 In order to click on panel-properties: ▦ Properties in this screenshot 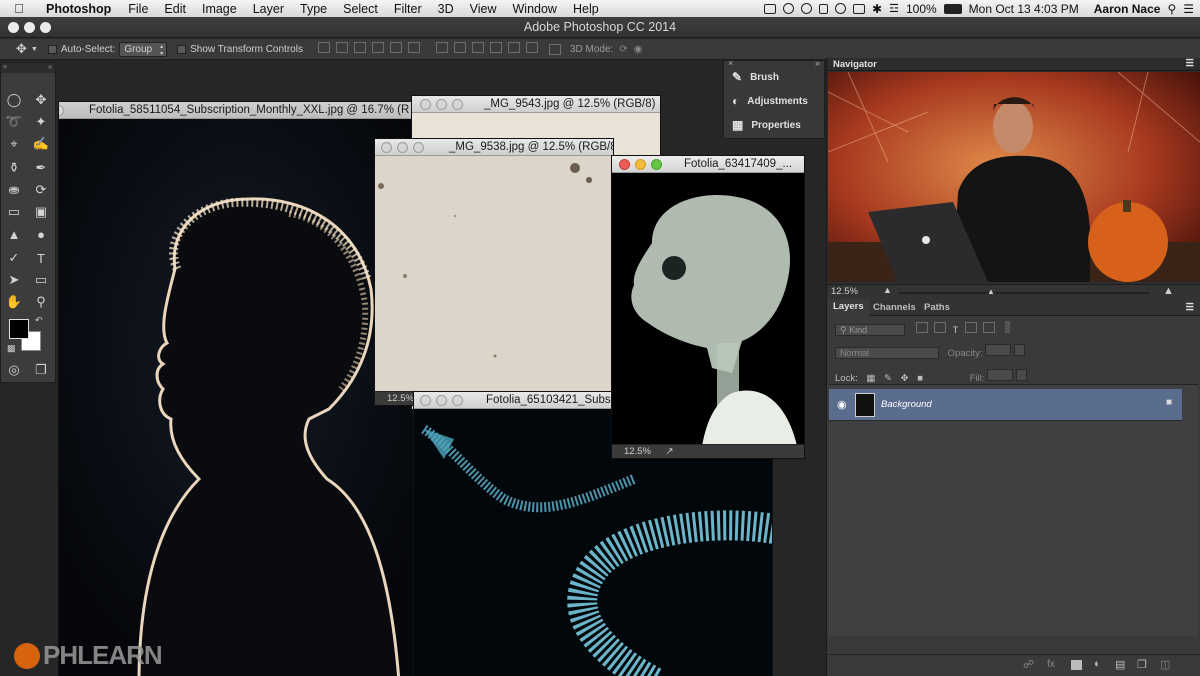, I will do `click(766, 125)`.